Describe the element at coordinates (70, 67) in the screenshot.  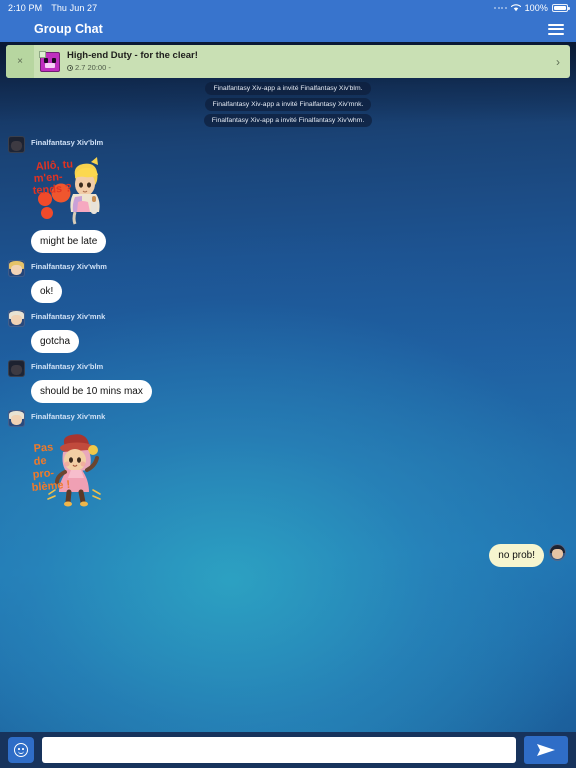
I see `clock-icon` at that location.